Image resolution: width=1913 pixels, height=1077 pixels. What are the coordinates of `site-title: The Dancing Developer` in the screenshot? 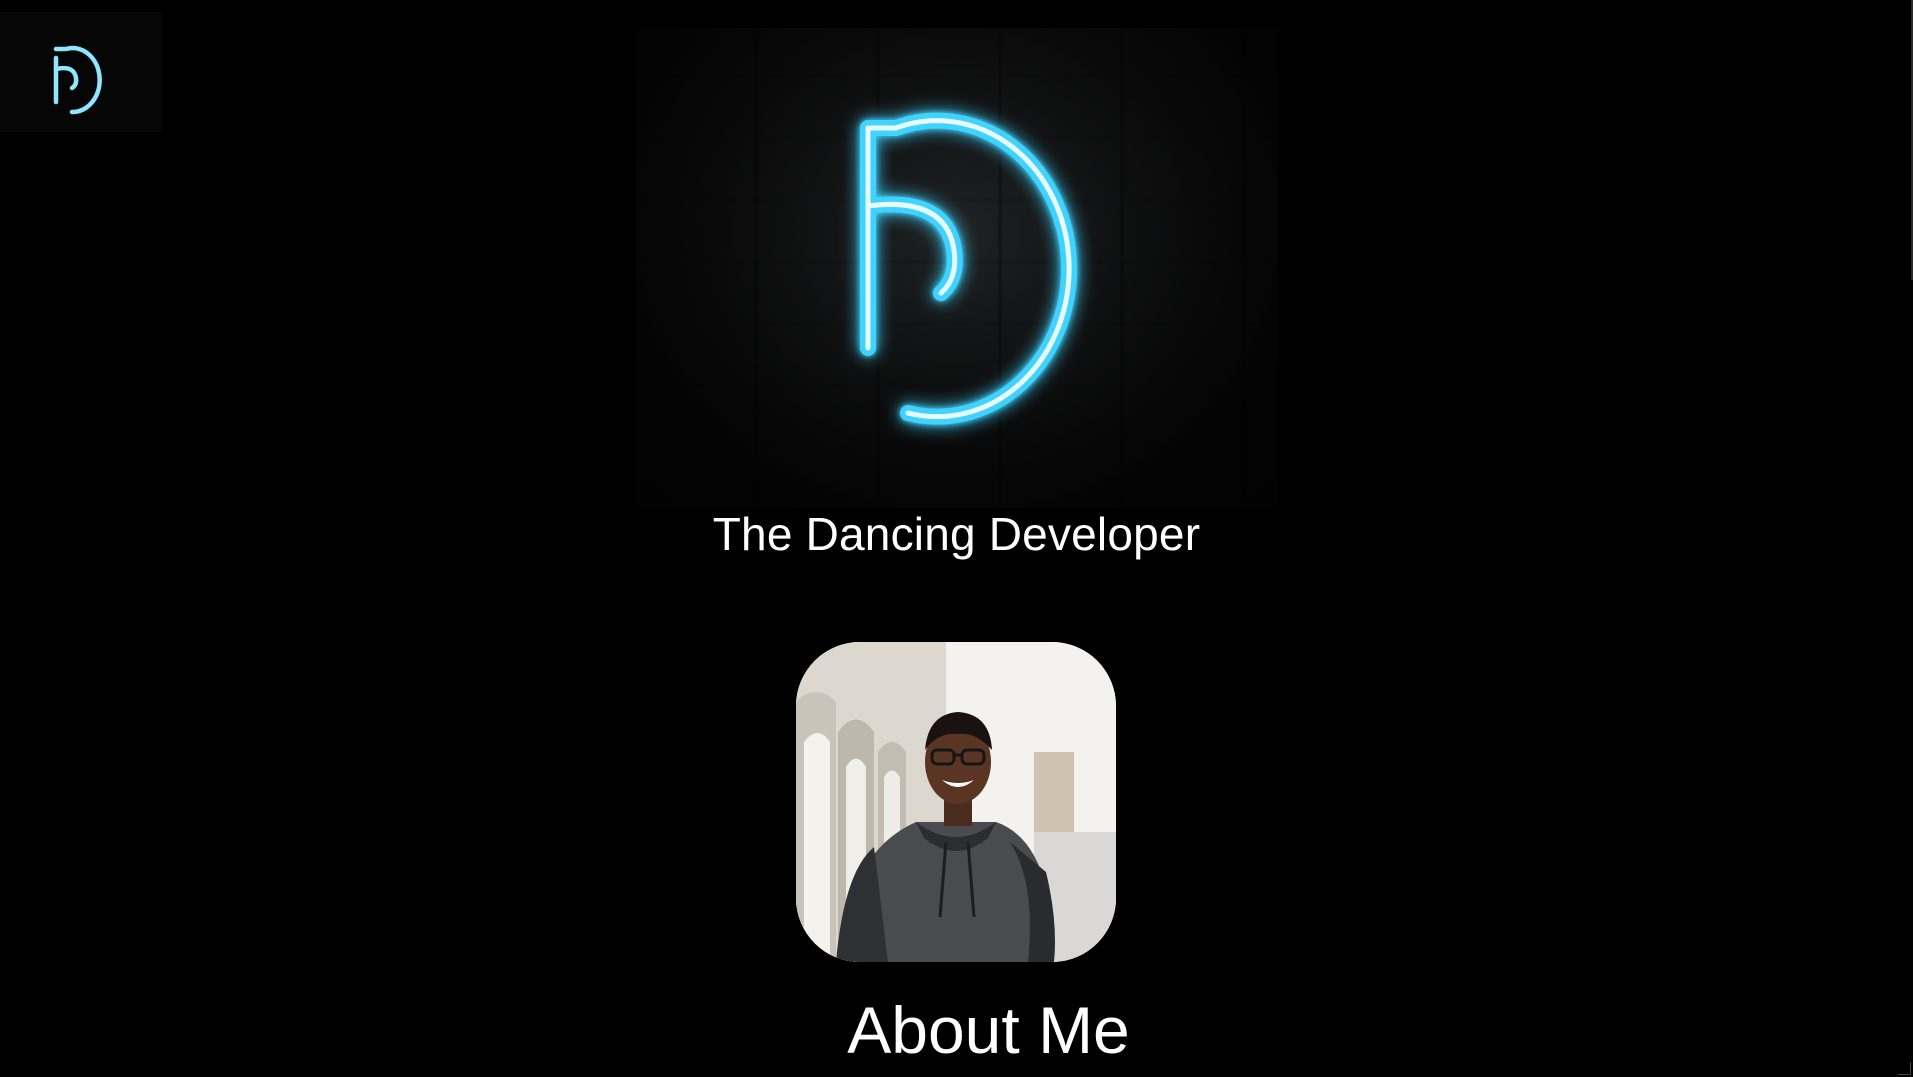 It's located at (956, 534).